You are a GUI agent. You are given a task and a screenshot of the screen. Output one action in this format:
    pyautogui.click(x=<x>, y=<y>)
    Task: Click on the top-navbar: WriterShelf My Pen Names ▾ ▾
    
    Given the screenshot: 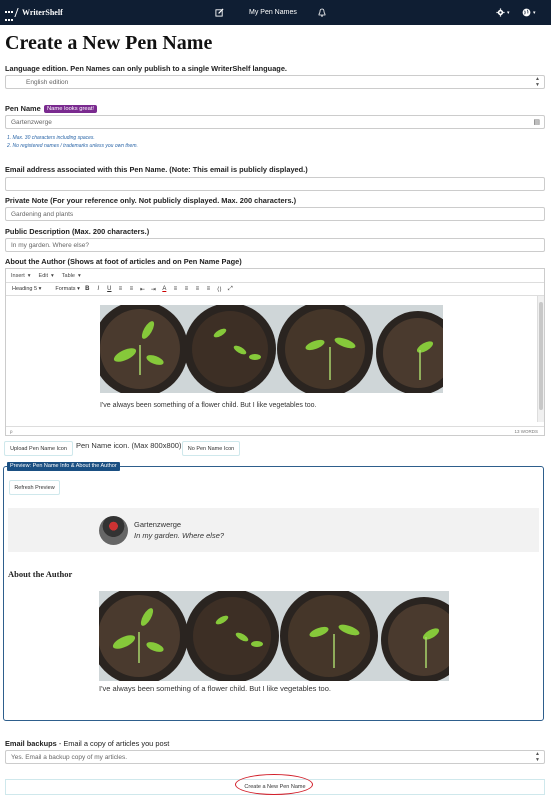 What is the action you would take?
    pyautogui.click(x=275, y=15)
    